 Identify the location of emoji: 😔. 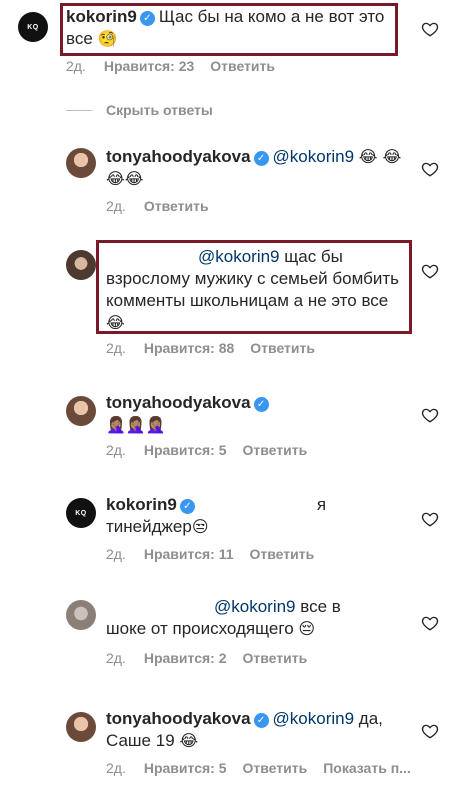
(307, 628).